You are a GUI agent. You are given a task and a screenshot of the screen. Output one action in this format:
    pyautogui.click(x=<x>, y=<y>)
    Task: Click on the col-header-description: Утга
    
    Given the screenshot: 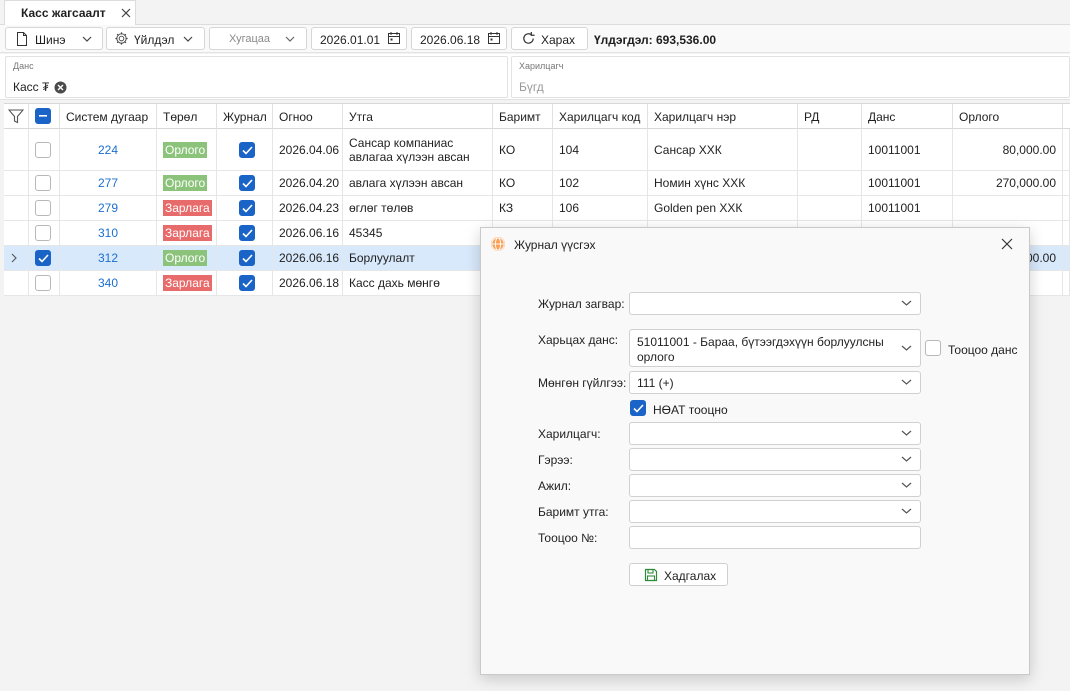 What is the action you would take?
    pyautogui.click(x=418, y=116)
    